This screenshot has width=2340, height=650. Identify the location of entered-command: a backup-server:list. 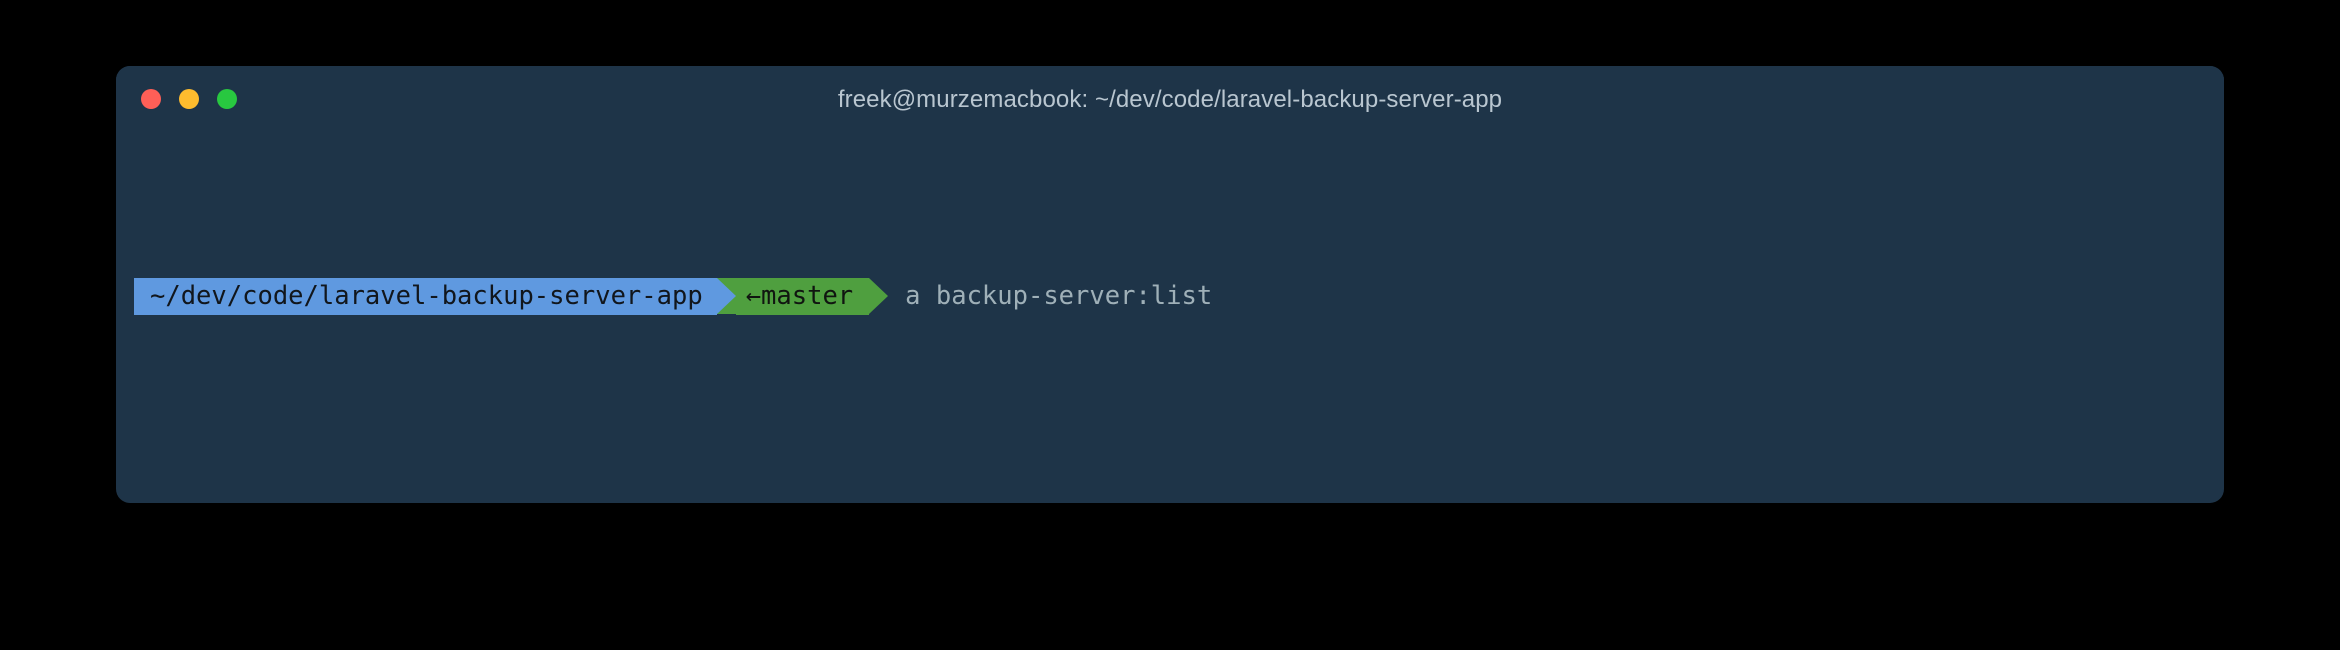
(1059, 296).